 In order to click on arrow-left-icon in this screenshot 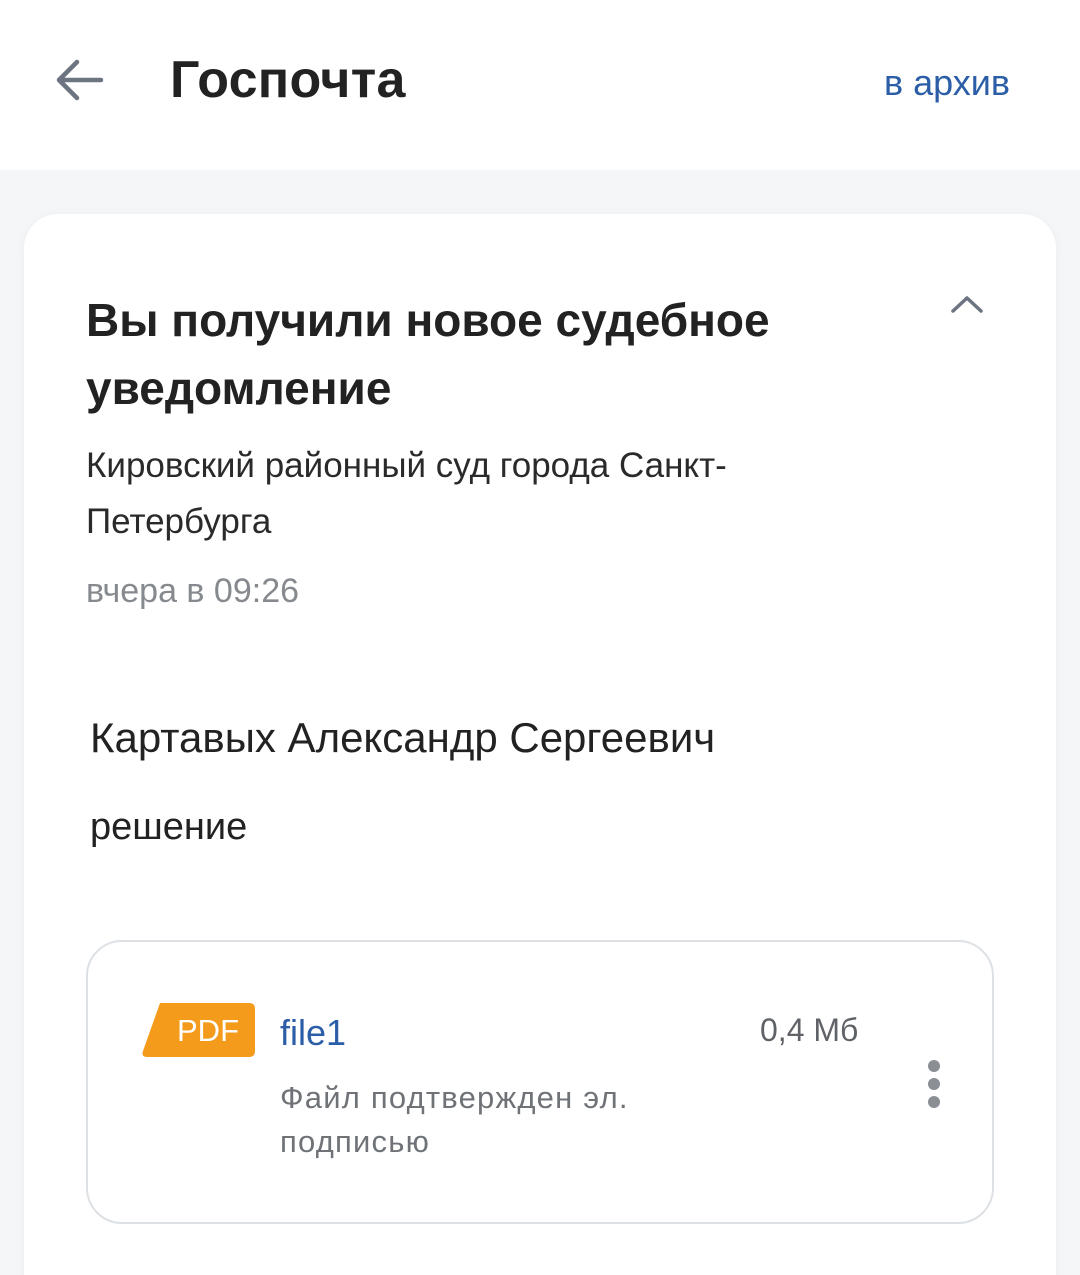, I will do `click(80, 80)`.